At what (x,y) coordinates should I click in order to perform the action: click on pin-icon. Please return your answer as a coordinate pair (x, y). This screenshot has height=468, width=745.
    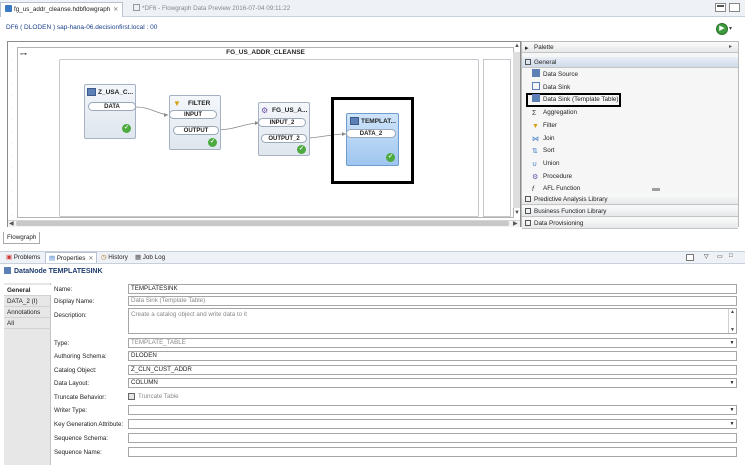
    Looking at the image, I should click on (690, 257).